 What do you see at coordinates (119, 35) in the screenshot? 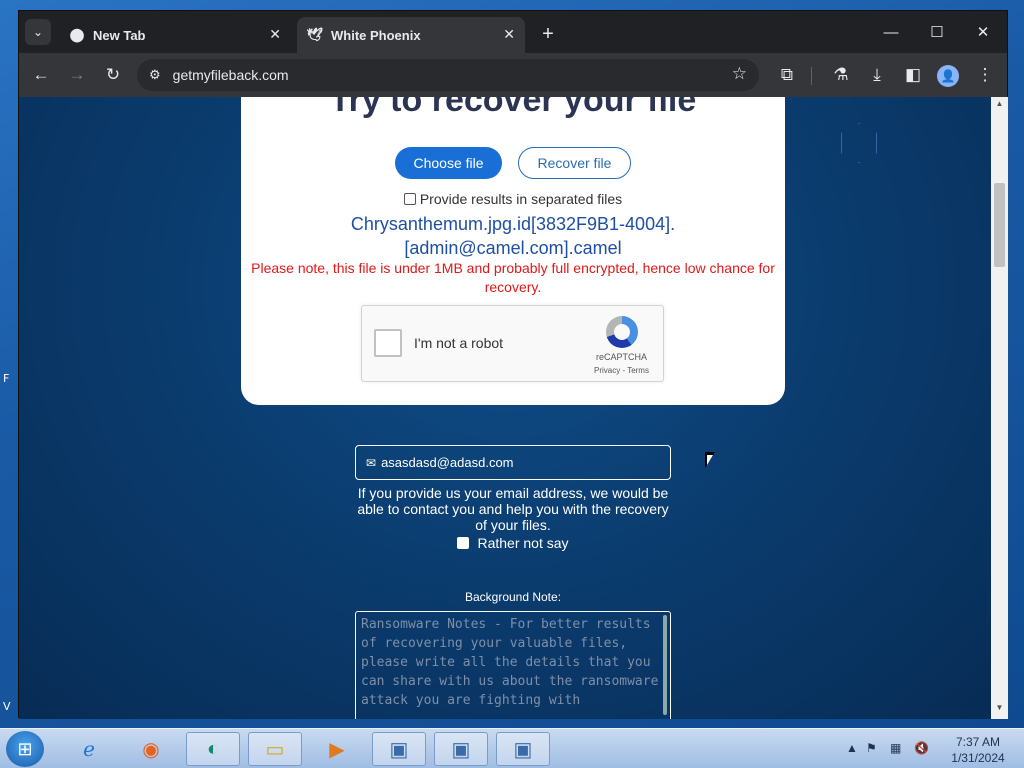
I see `tab-title: New Tab` at bounding box center [119, 35].